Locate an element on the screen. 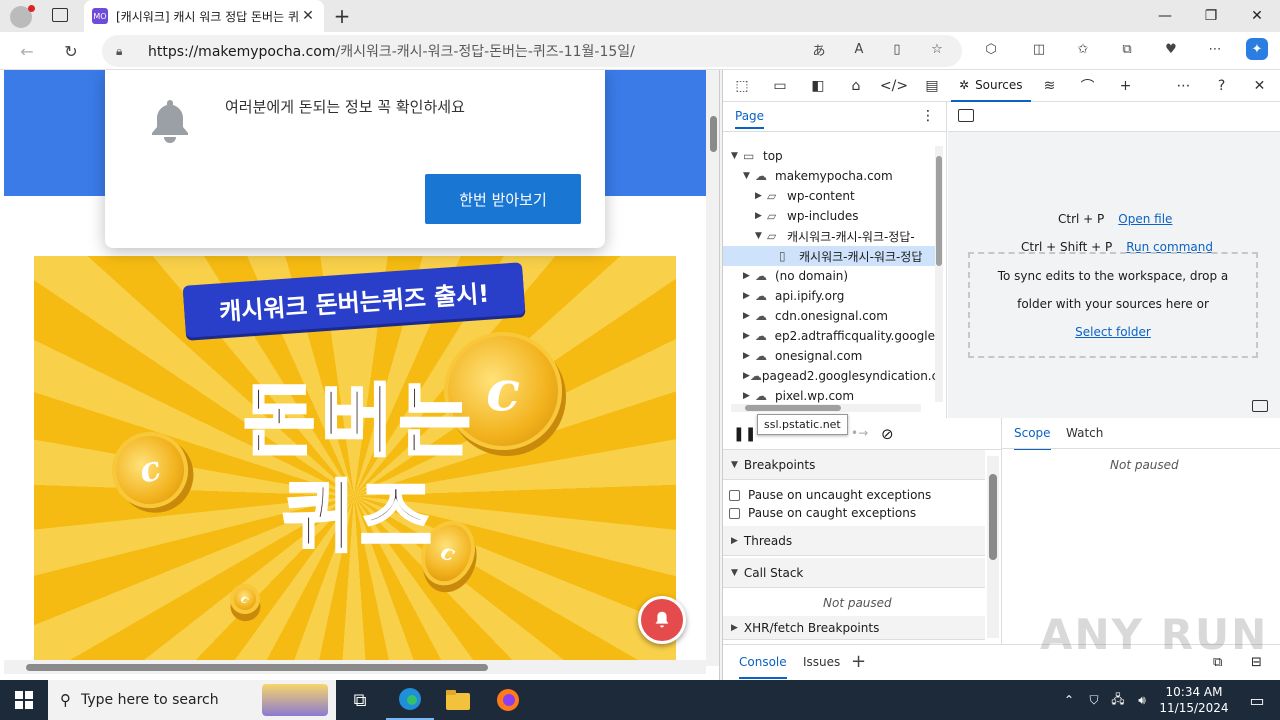  welcome-home-icon: ⌂ is located at coordinates (856, 86).